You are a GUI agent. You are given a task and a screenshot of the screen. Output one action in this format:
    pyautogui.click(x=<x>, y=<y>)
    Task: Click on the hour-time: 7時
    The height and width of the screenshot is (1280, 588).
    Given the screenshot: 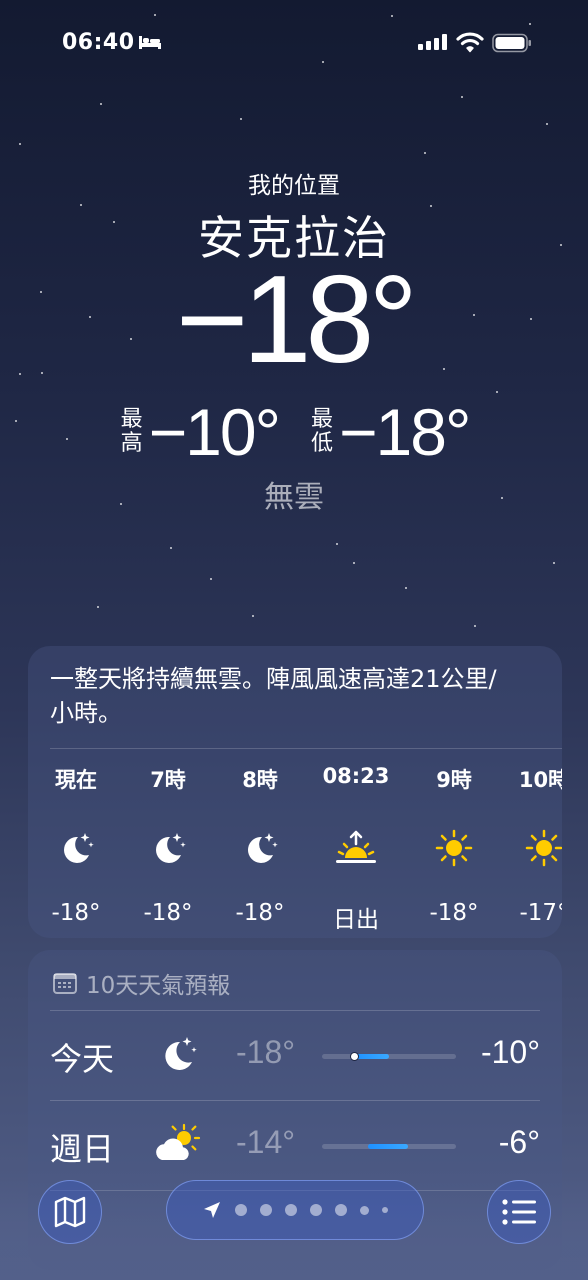 What is the action you would take?
    pyautogui.click(x=168, y=780)
    